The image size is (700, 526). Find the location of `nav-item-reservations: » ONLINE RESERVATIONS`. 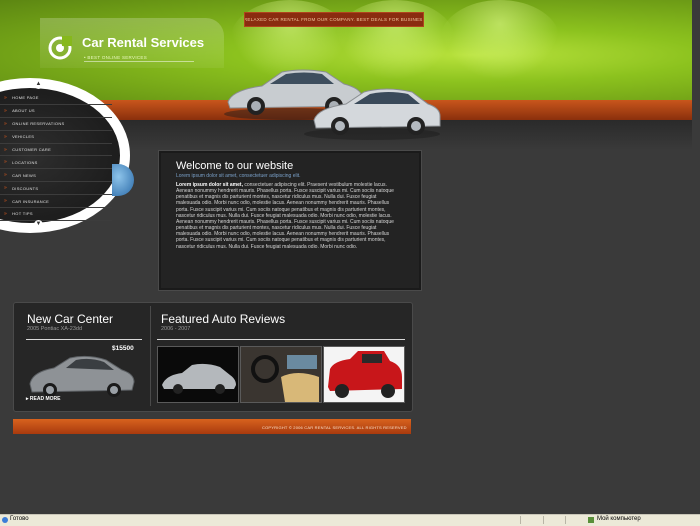

nav-item-reservations: » ONLINE RESERVATIONS is located at coordinates (56, 124).